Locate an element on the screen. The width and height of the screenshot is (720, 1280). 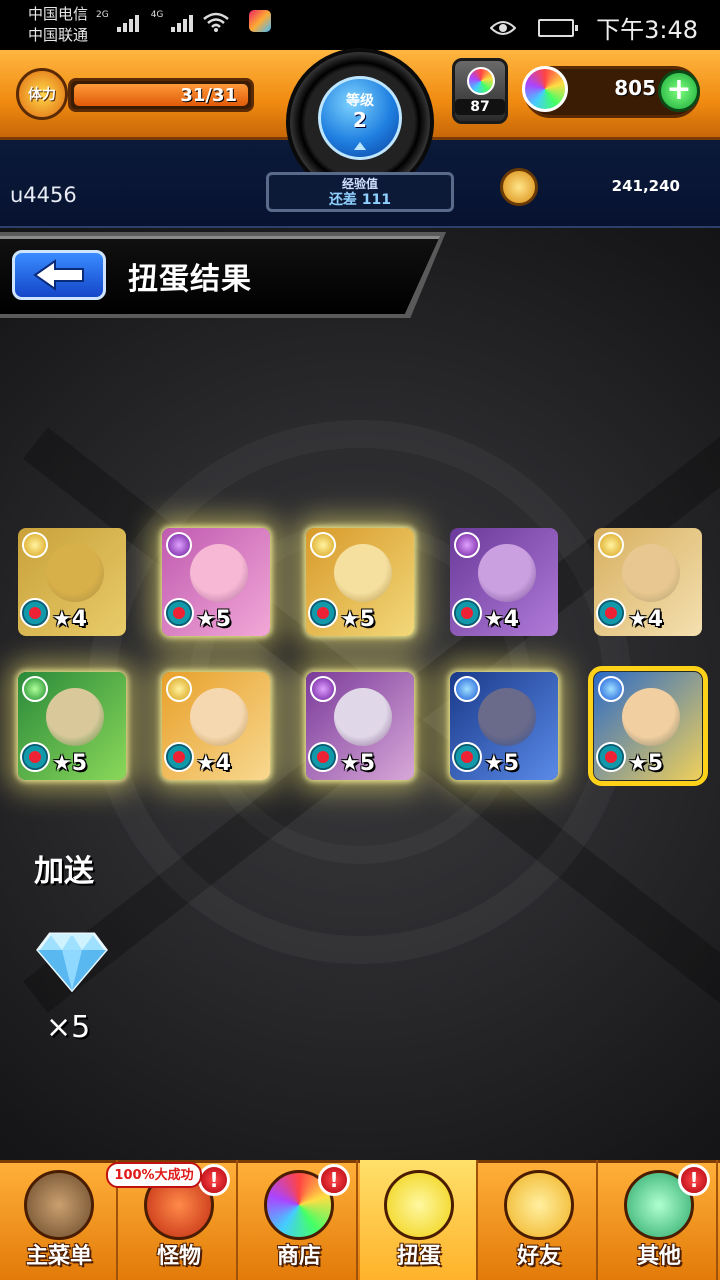
nav-item: 扭蛋 is located at coordinates (419, 1220).